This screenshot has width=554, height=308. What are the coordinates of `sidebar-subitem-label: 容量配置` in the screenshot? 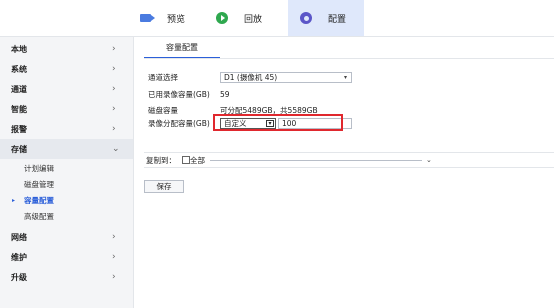 It's located at (39, 200).